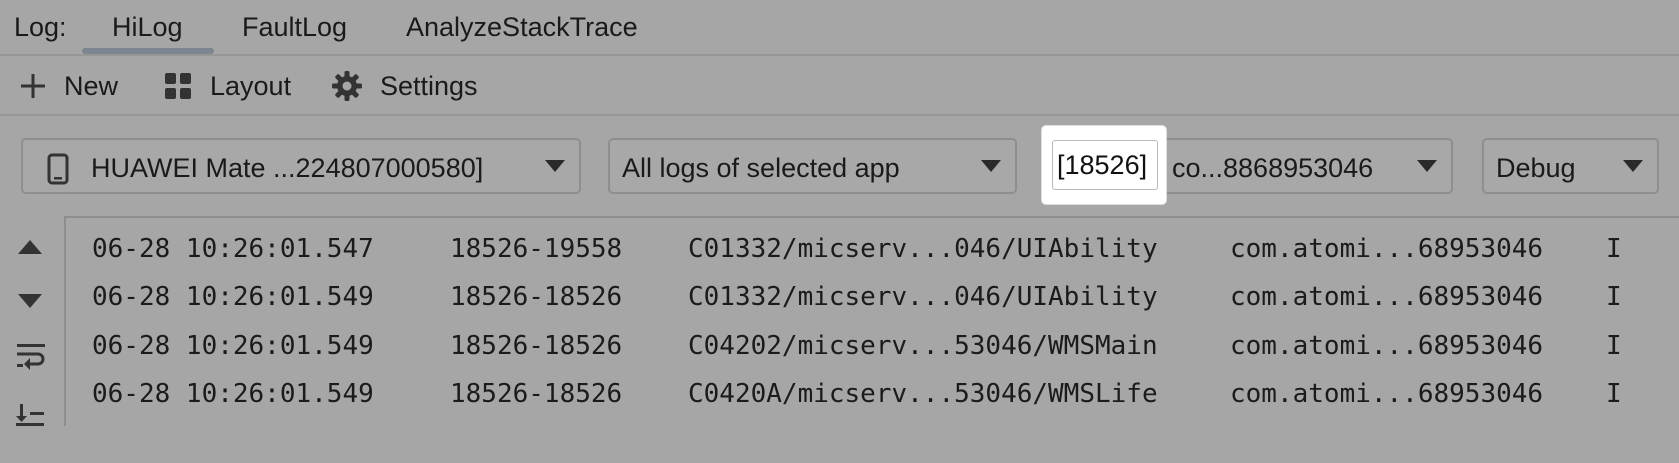 The height and width of the screenshot is (463, 1679). What do you see at coordinates (761, 168) in the screenshot?
I see `log-scope-value: All logs of selected app` at bounding box center [761, 168].